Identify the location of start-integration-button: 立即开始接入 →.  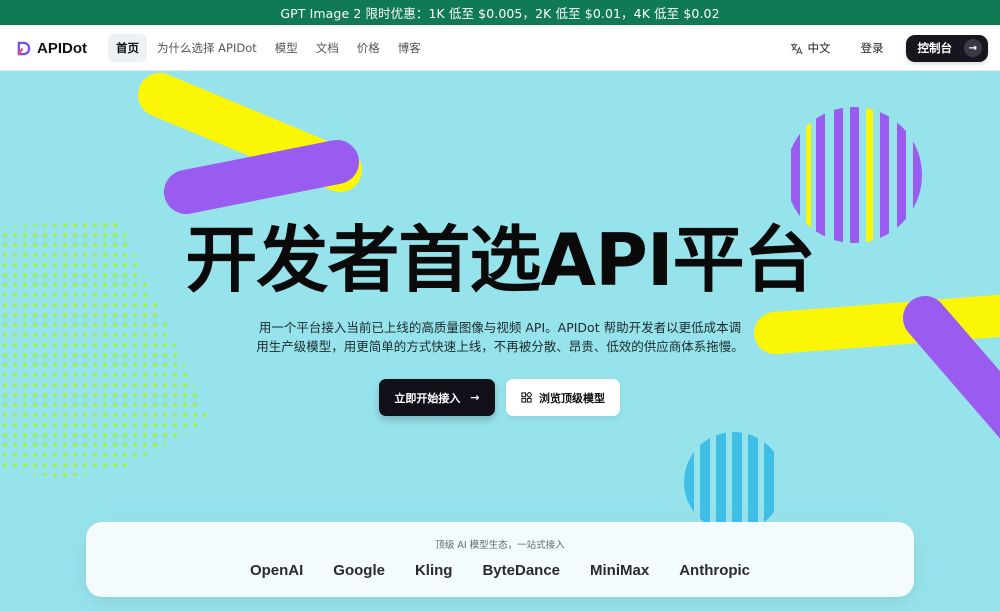
(437, 397).